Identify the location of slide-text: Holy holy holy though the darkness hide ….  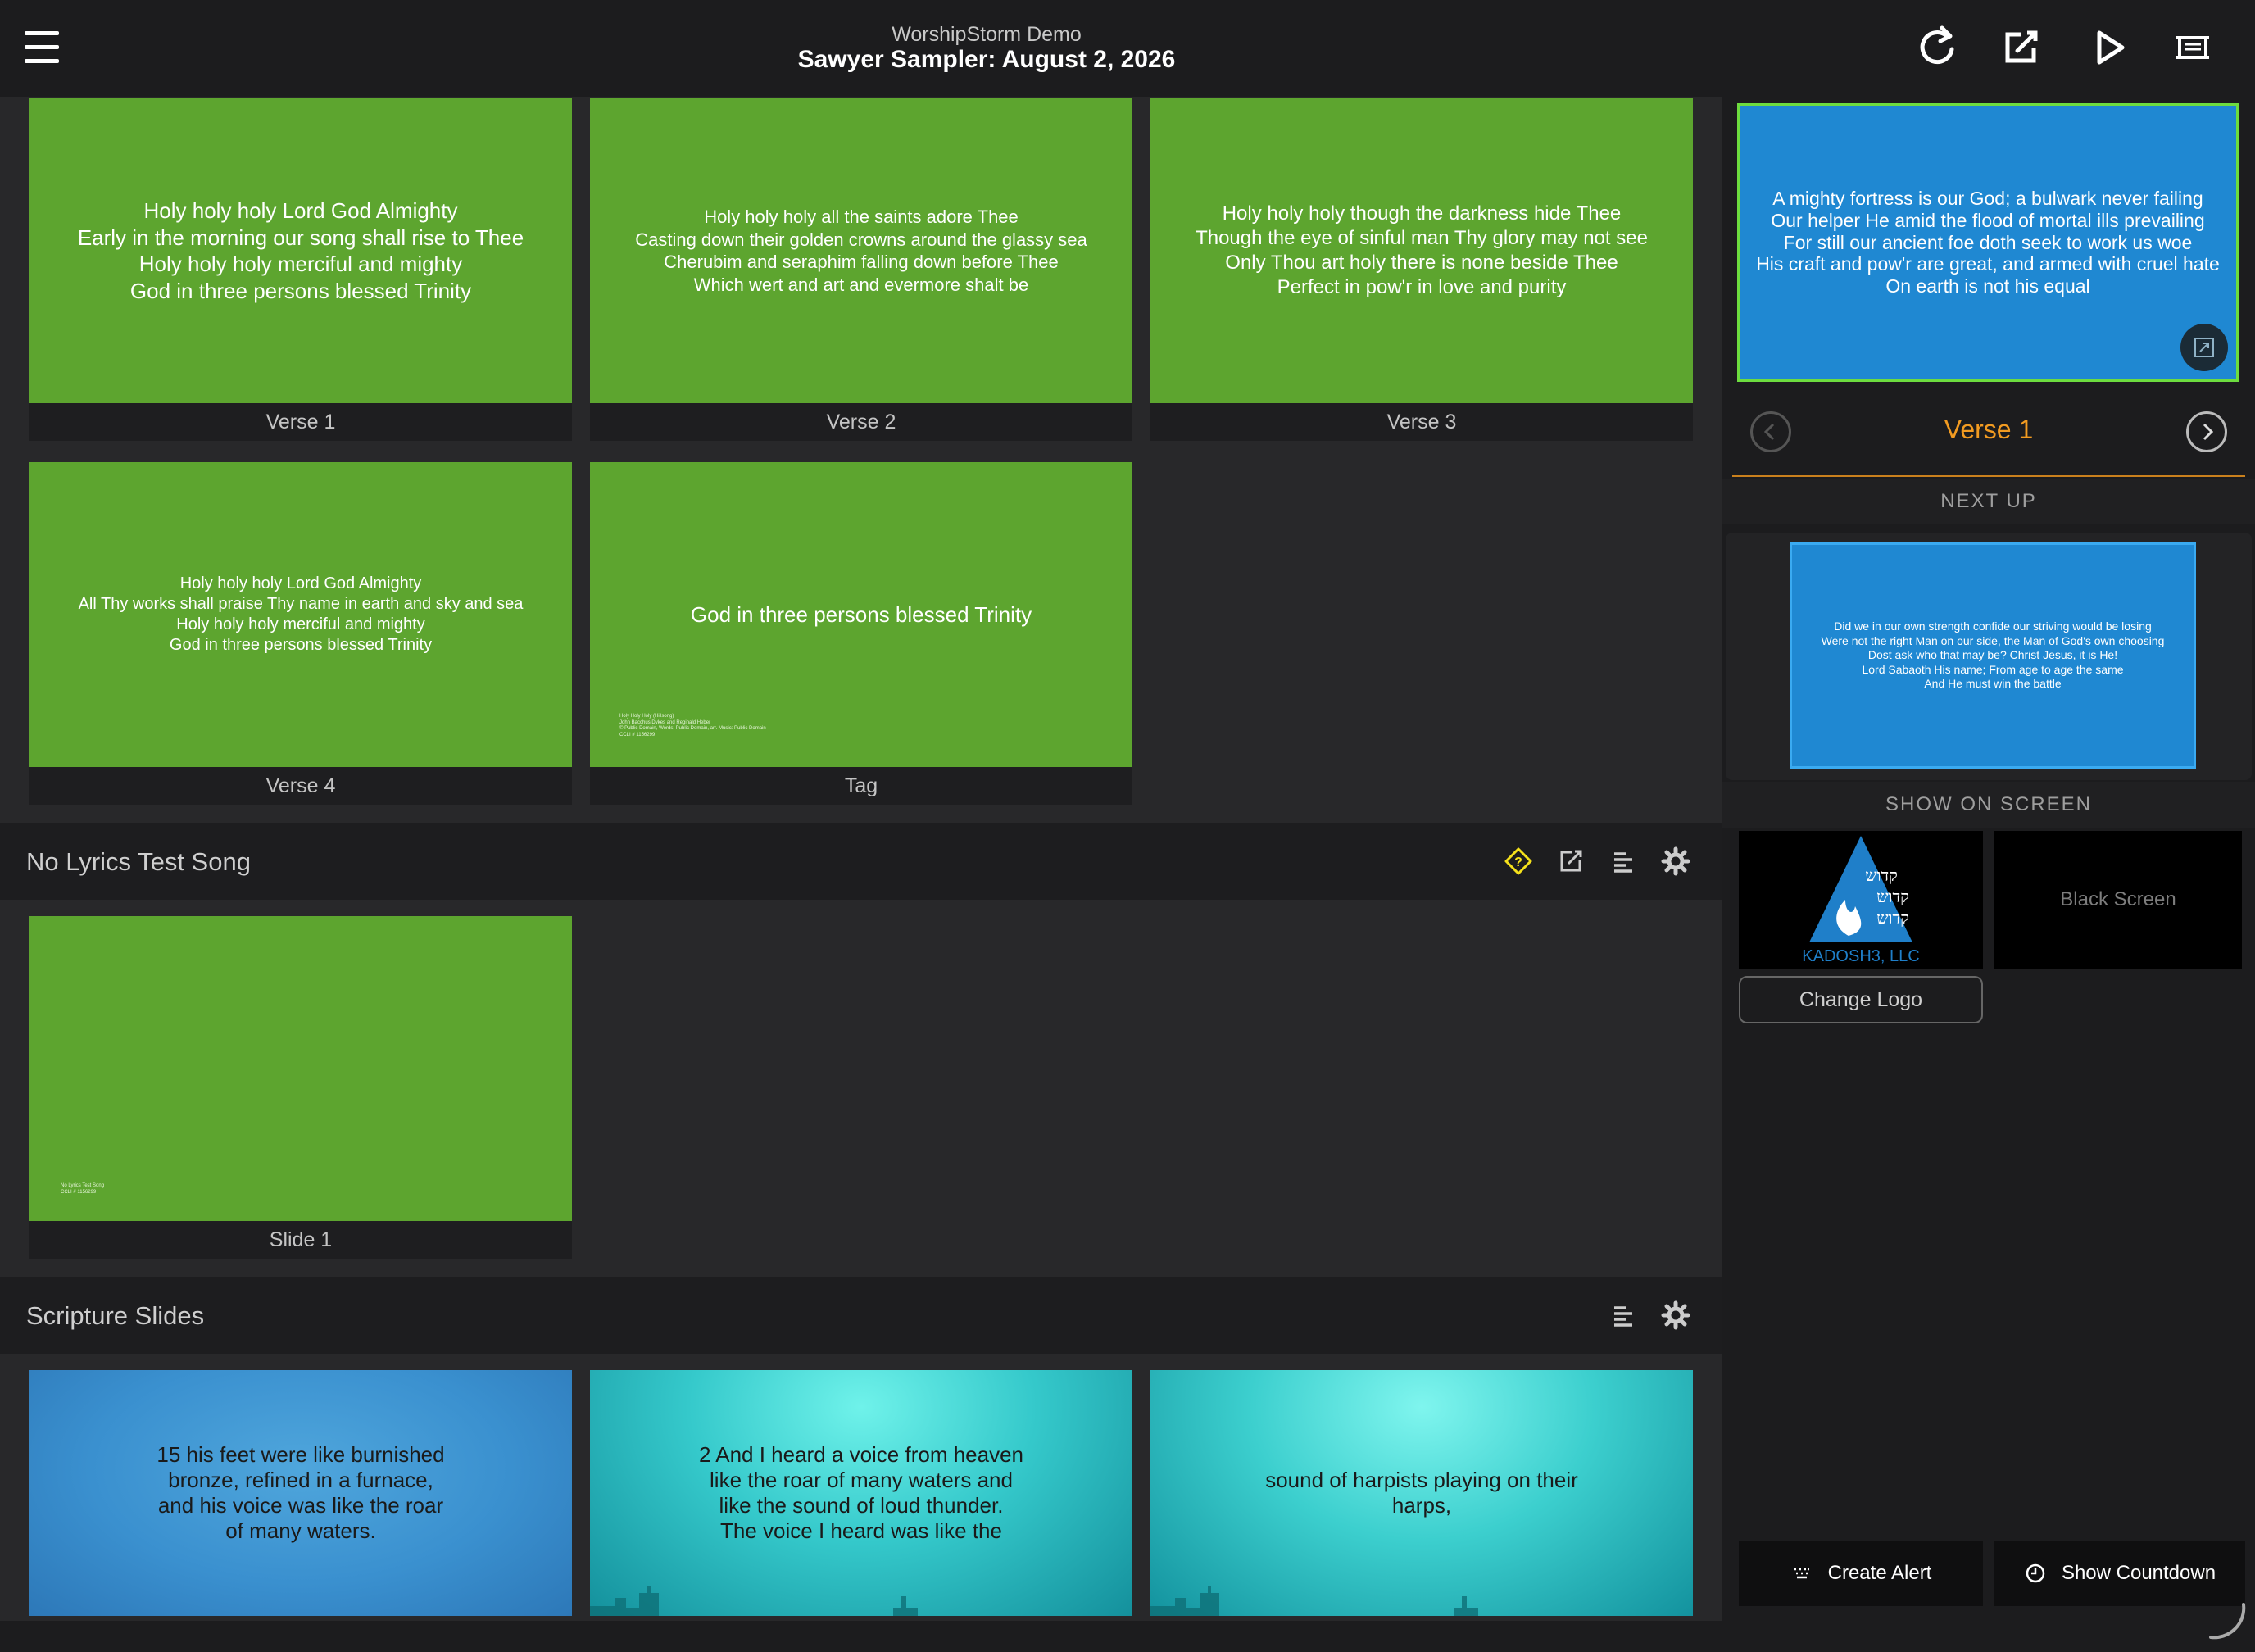
(1422, 250).